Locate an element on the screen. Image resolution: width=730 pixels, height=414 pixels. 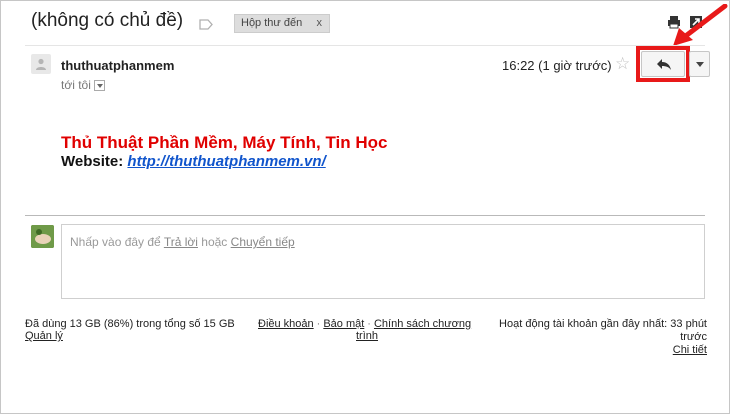
reply-prompt: Nhấp vào đây để Trả lời hoặc Chuyển tiếp is located at coordinates (182, 242).